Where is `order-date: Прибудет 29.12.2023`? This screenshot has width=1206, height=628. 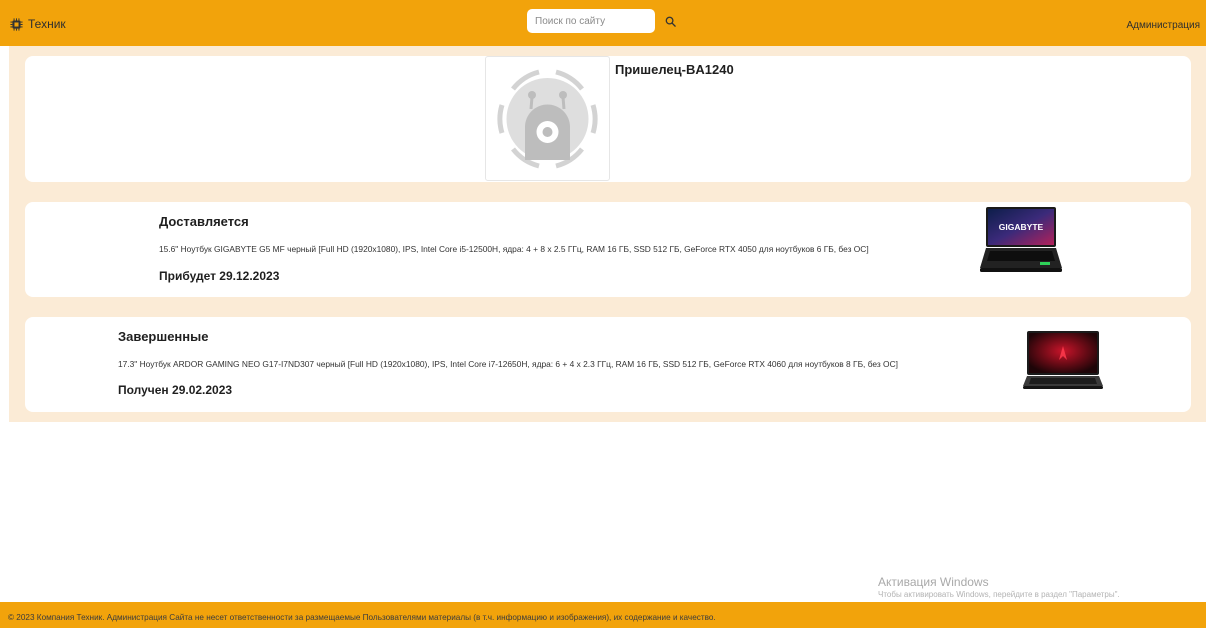 order-date: Прибудет 29.12.2023 is located at coordinates (219, 276).